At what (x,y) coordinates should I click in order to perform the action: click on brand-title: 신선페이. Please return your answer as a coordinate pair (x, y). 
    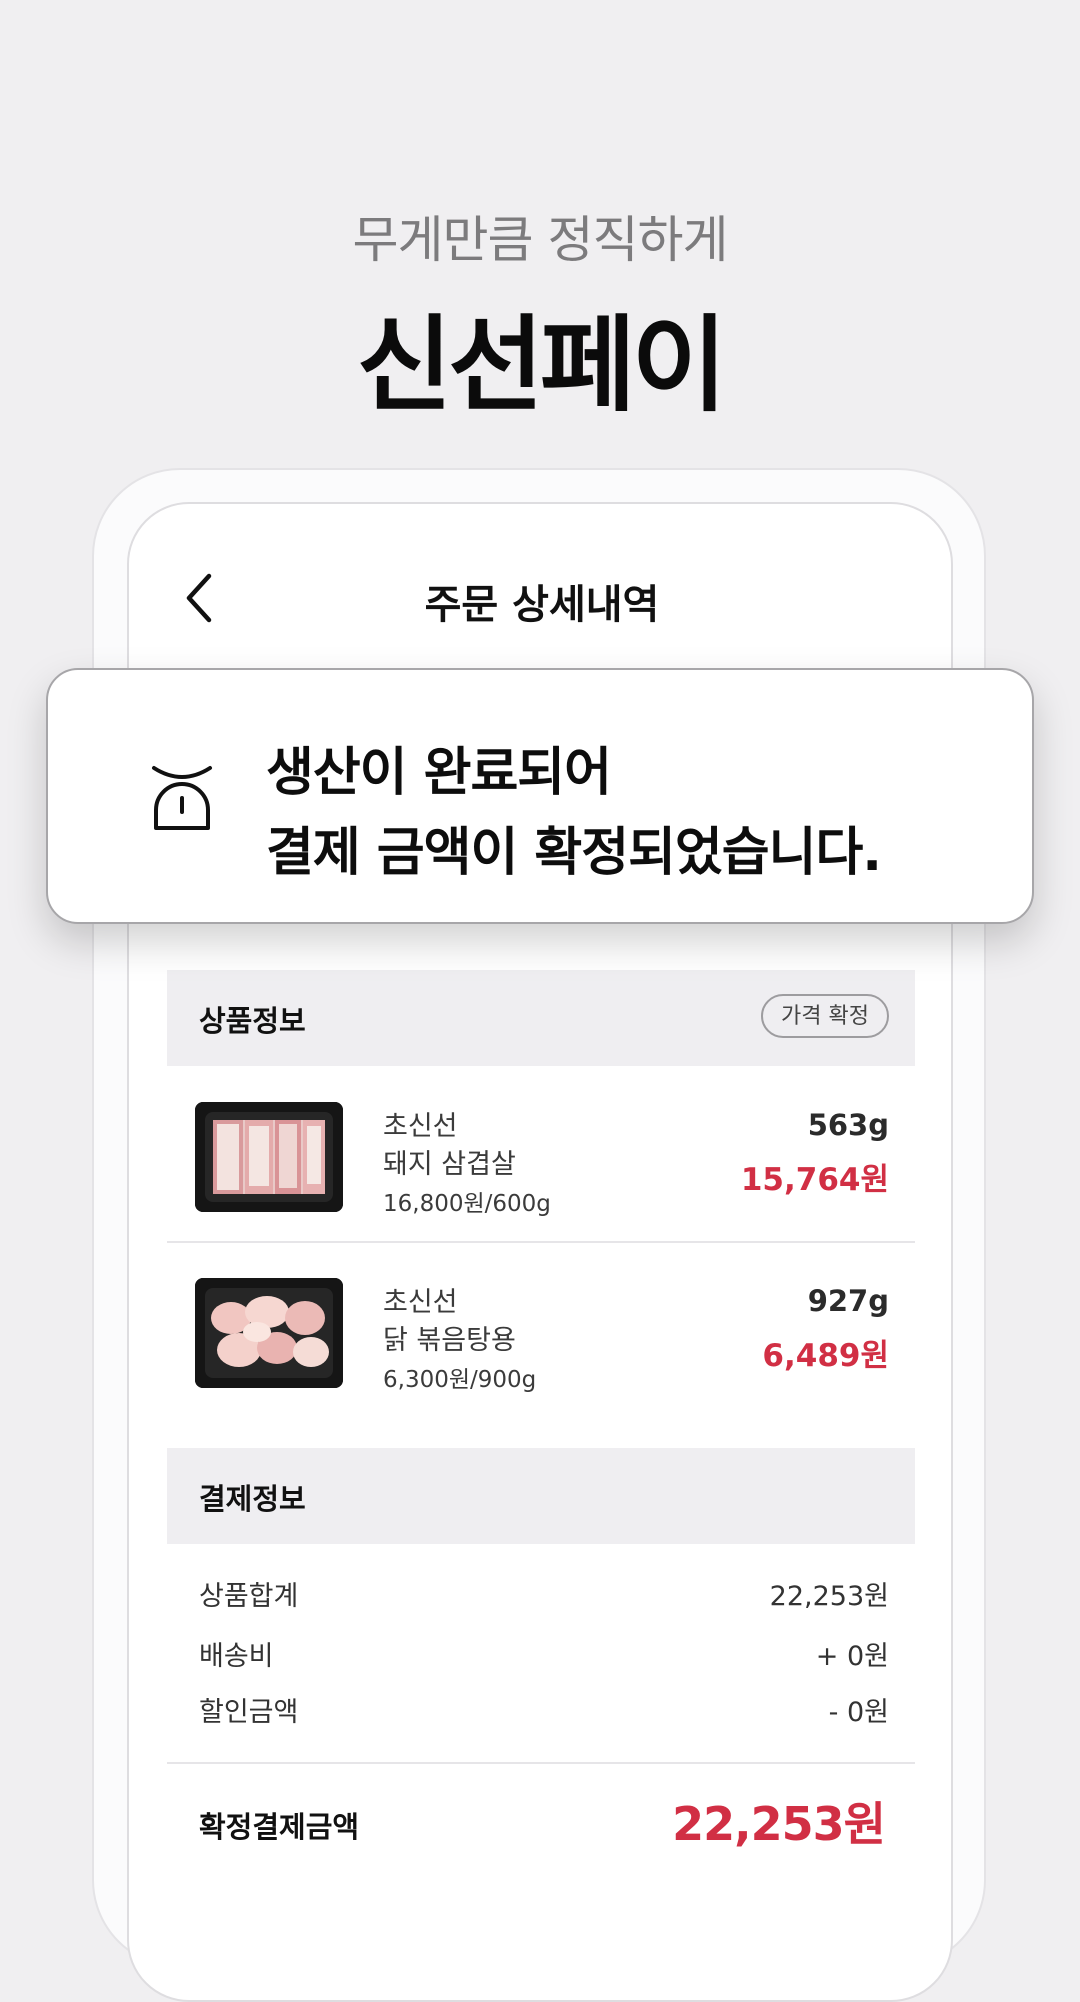
    Looking at the image, I should click on (542, 365).